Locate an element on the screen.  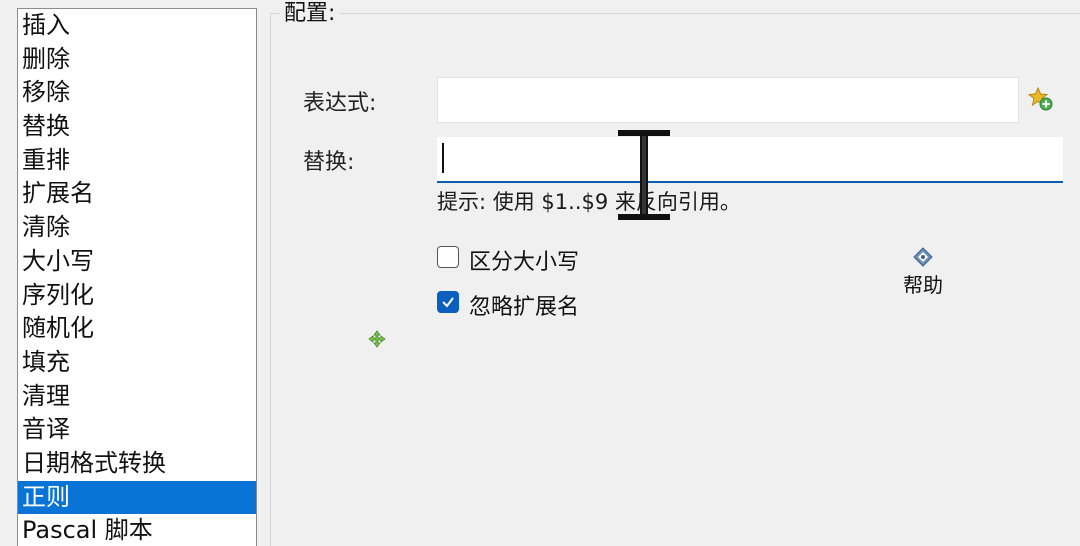
rule-list-item: 随机化 is located at coordinates (137, 329).